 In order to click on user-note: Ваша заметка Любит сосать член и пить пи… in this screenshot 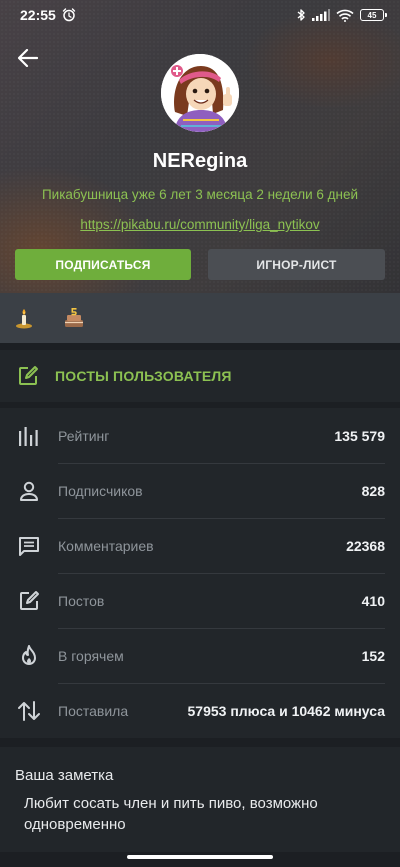, I will do `click(200, 799)`.